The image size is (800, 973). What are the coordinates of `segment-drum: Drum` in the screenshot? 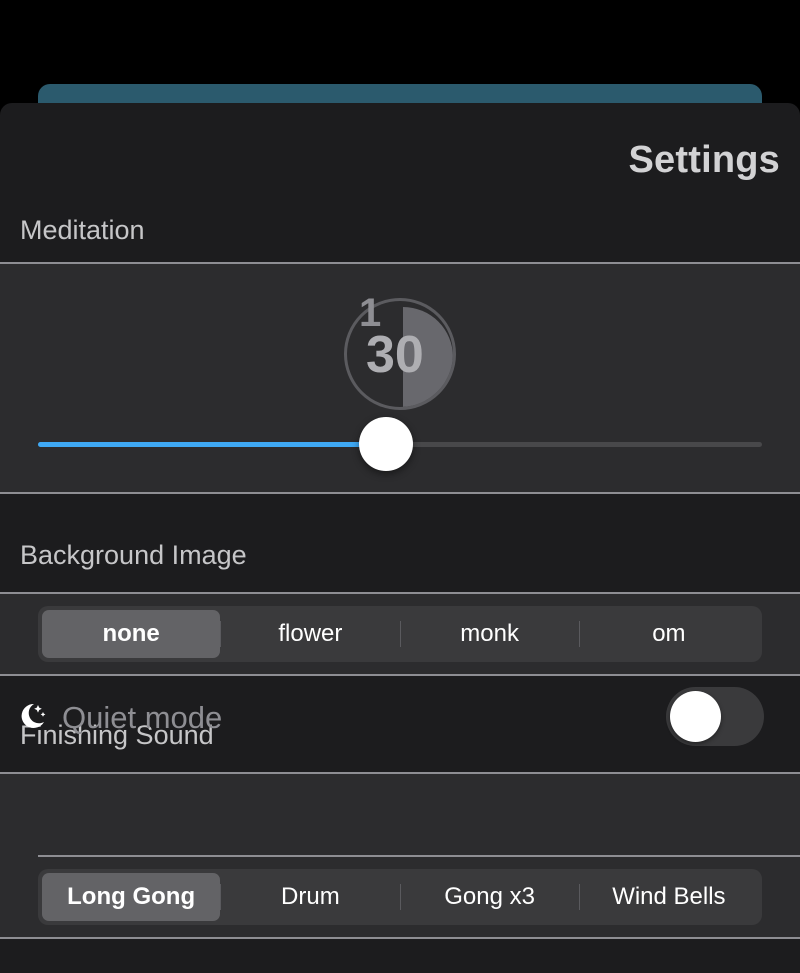 It's located at (310, 897).